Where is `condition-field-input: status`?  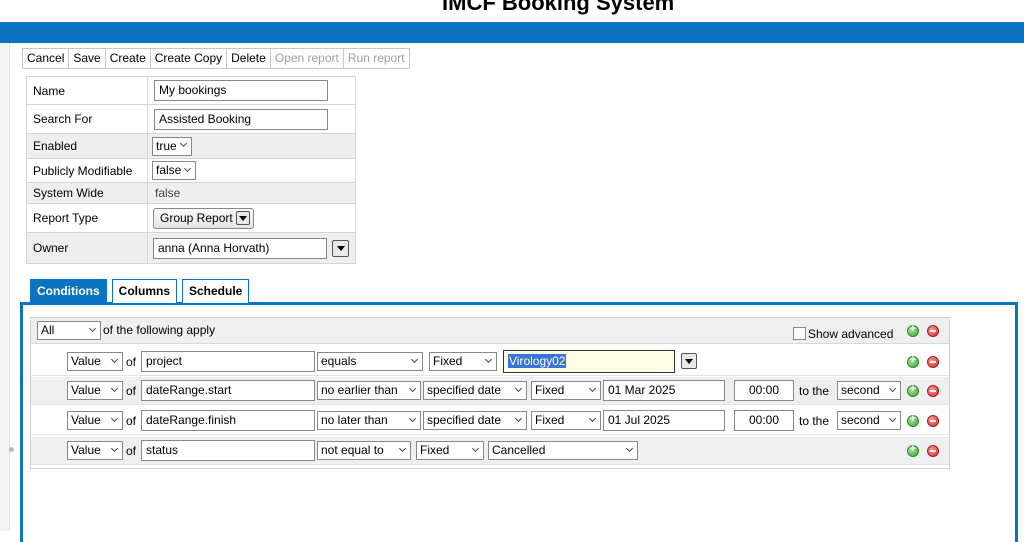
condition-field-input: status is located at coordinates (228, 450).